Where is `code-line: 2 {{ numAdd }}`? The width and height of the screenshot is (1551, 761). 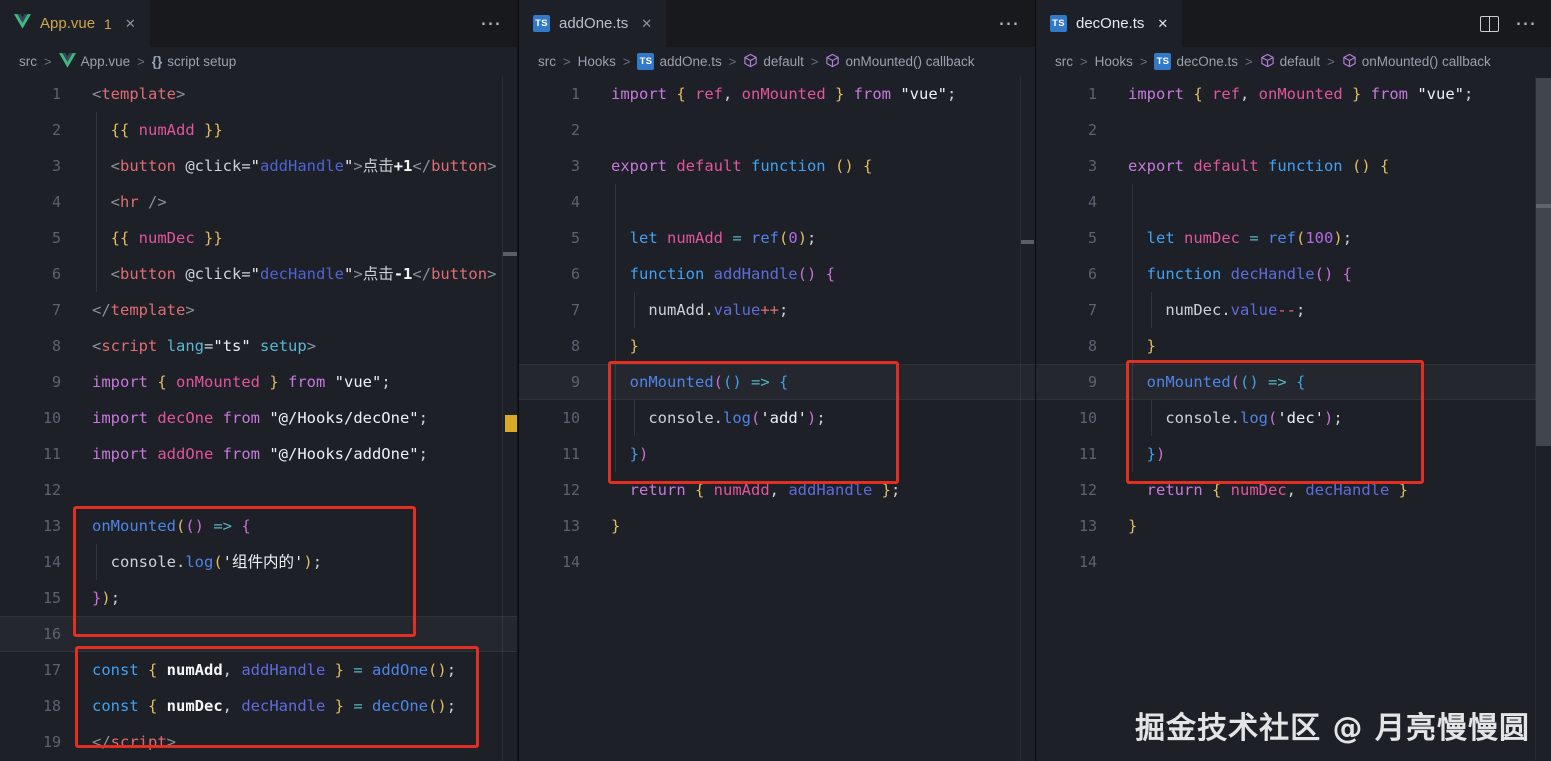
code-line: 2 {{ numAdd }} is located at coordinates (258, 130).